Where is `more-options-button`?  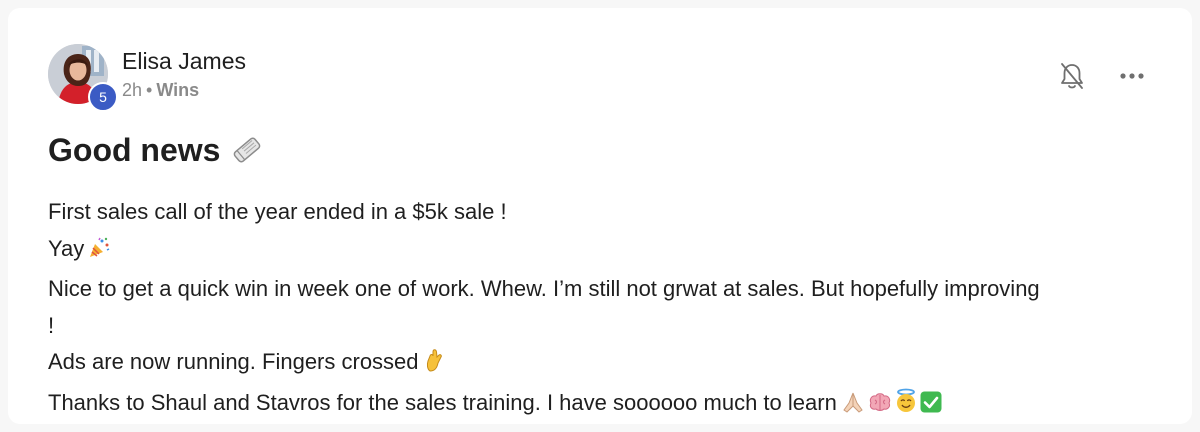
more-options-button is located at coordinates (1132, 76).